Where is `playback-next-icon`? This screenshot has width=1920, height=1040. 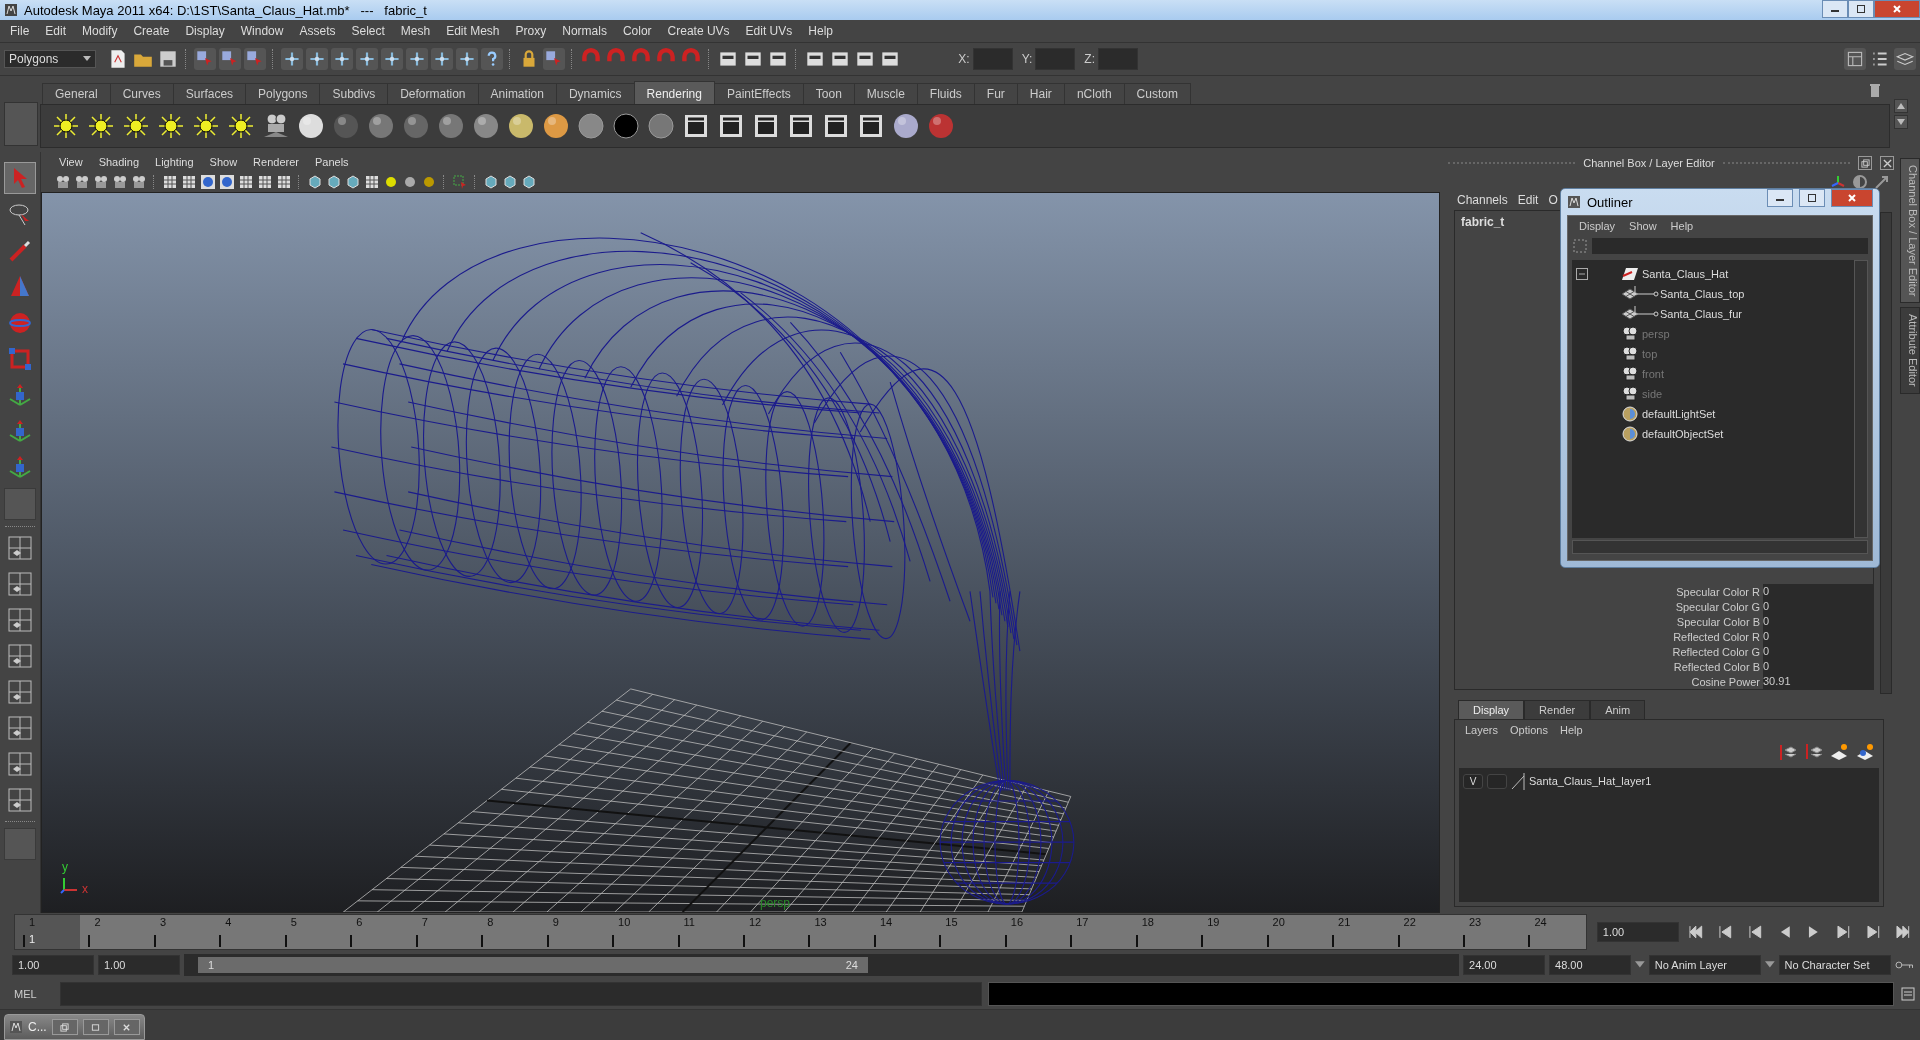
playback-next-icon is located at coordinates (1873, 932).